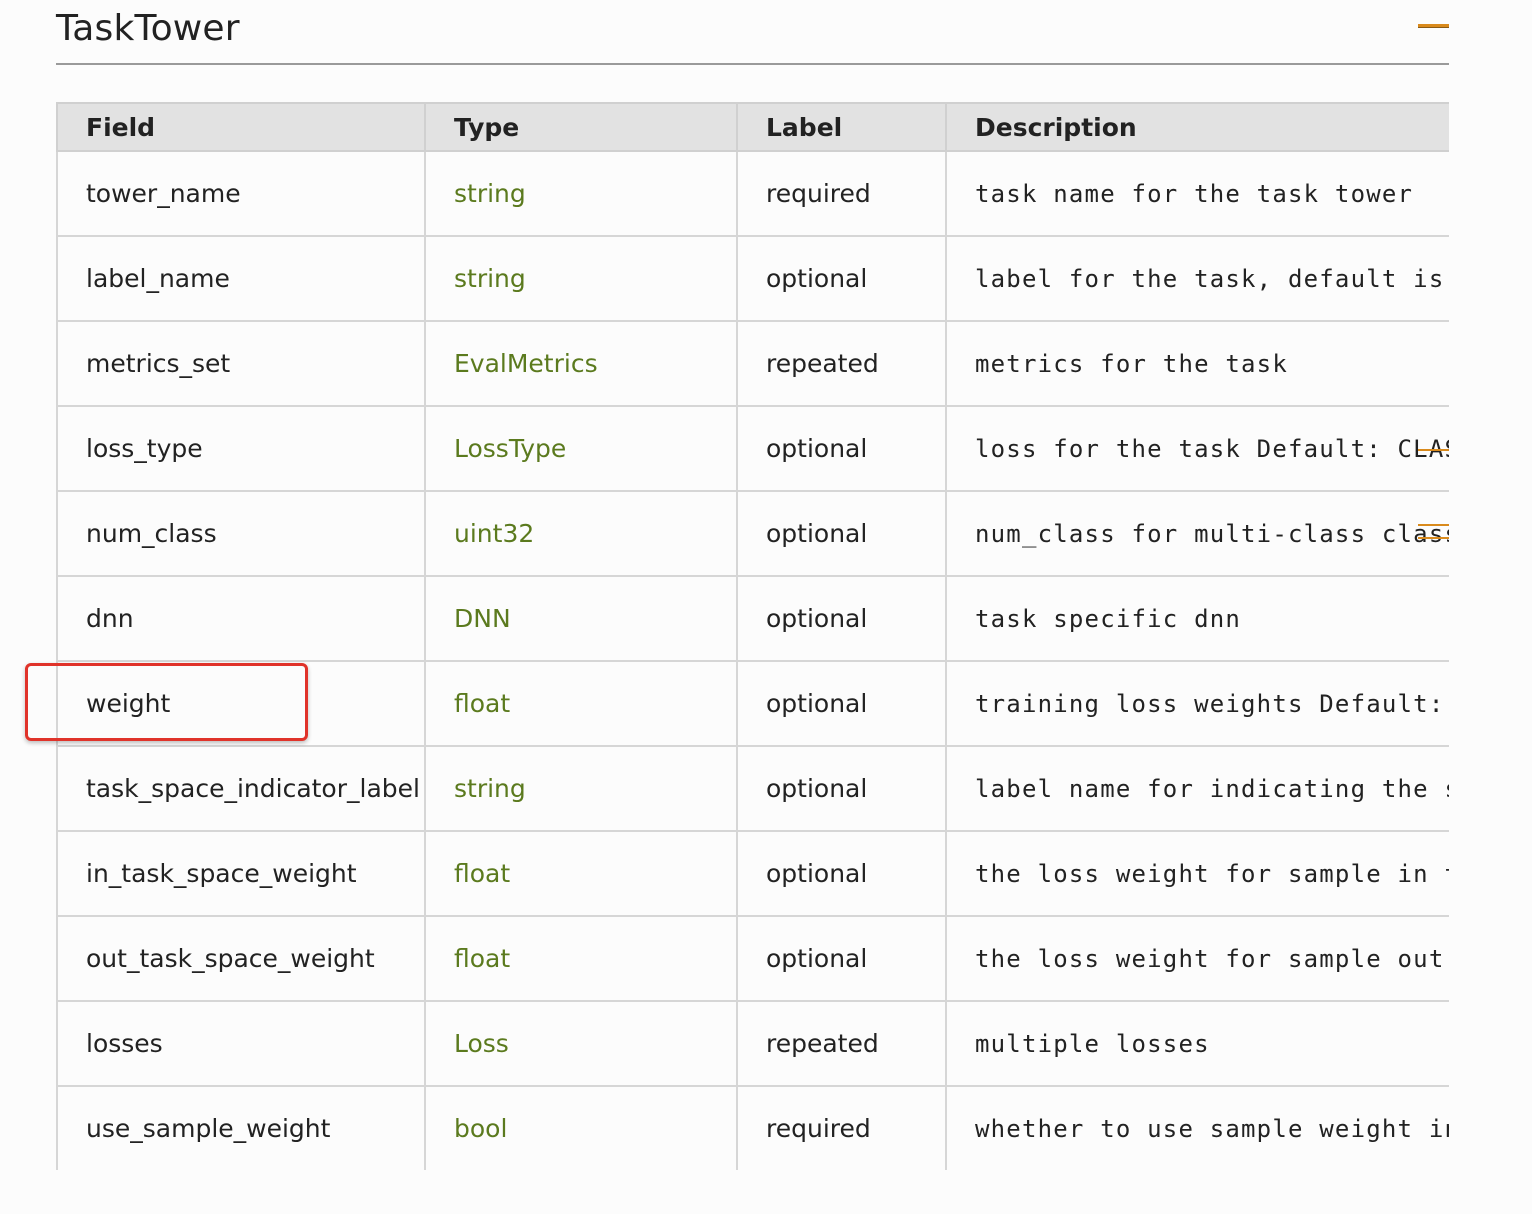  I want to click on field-cell: dnn, so click(241, 618).